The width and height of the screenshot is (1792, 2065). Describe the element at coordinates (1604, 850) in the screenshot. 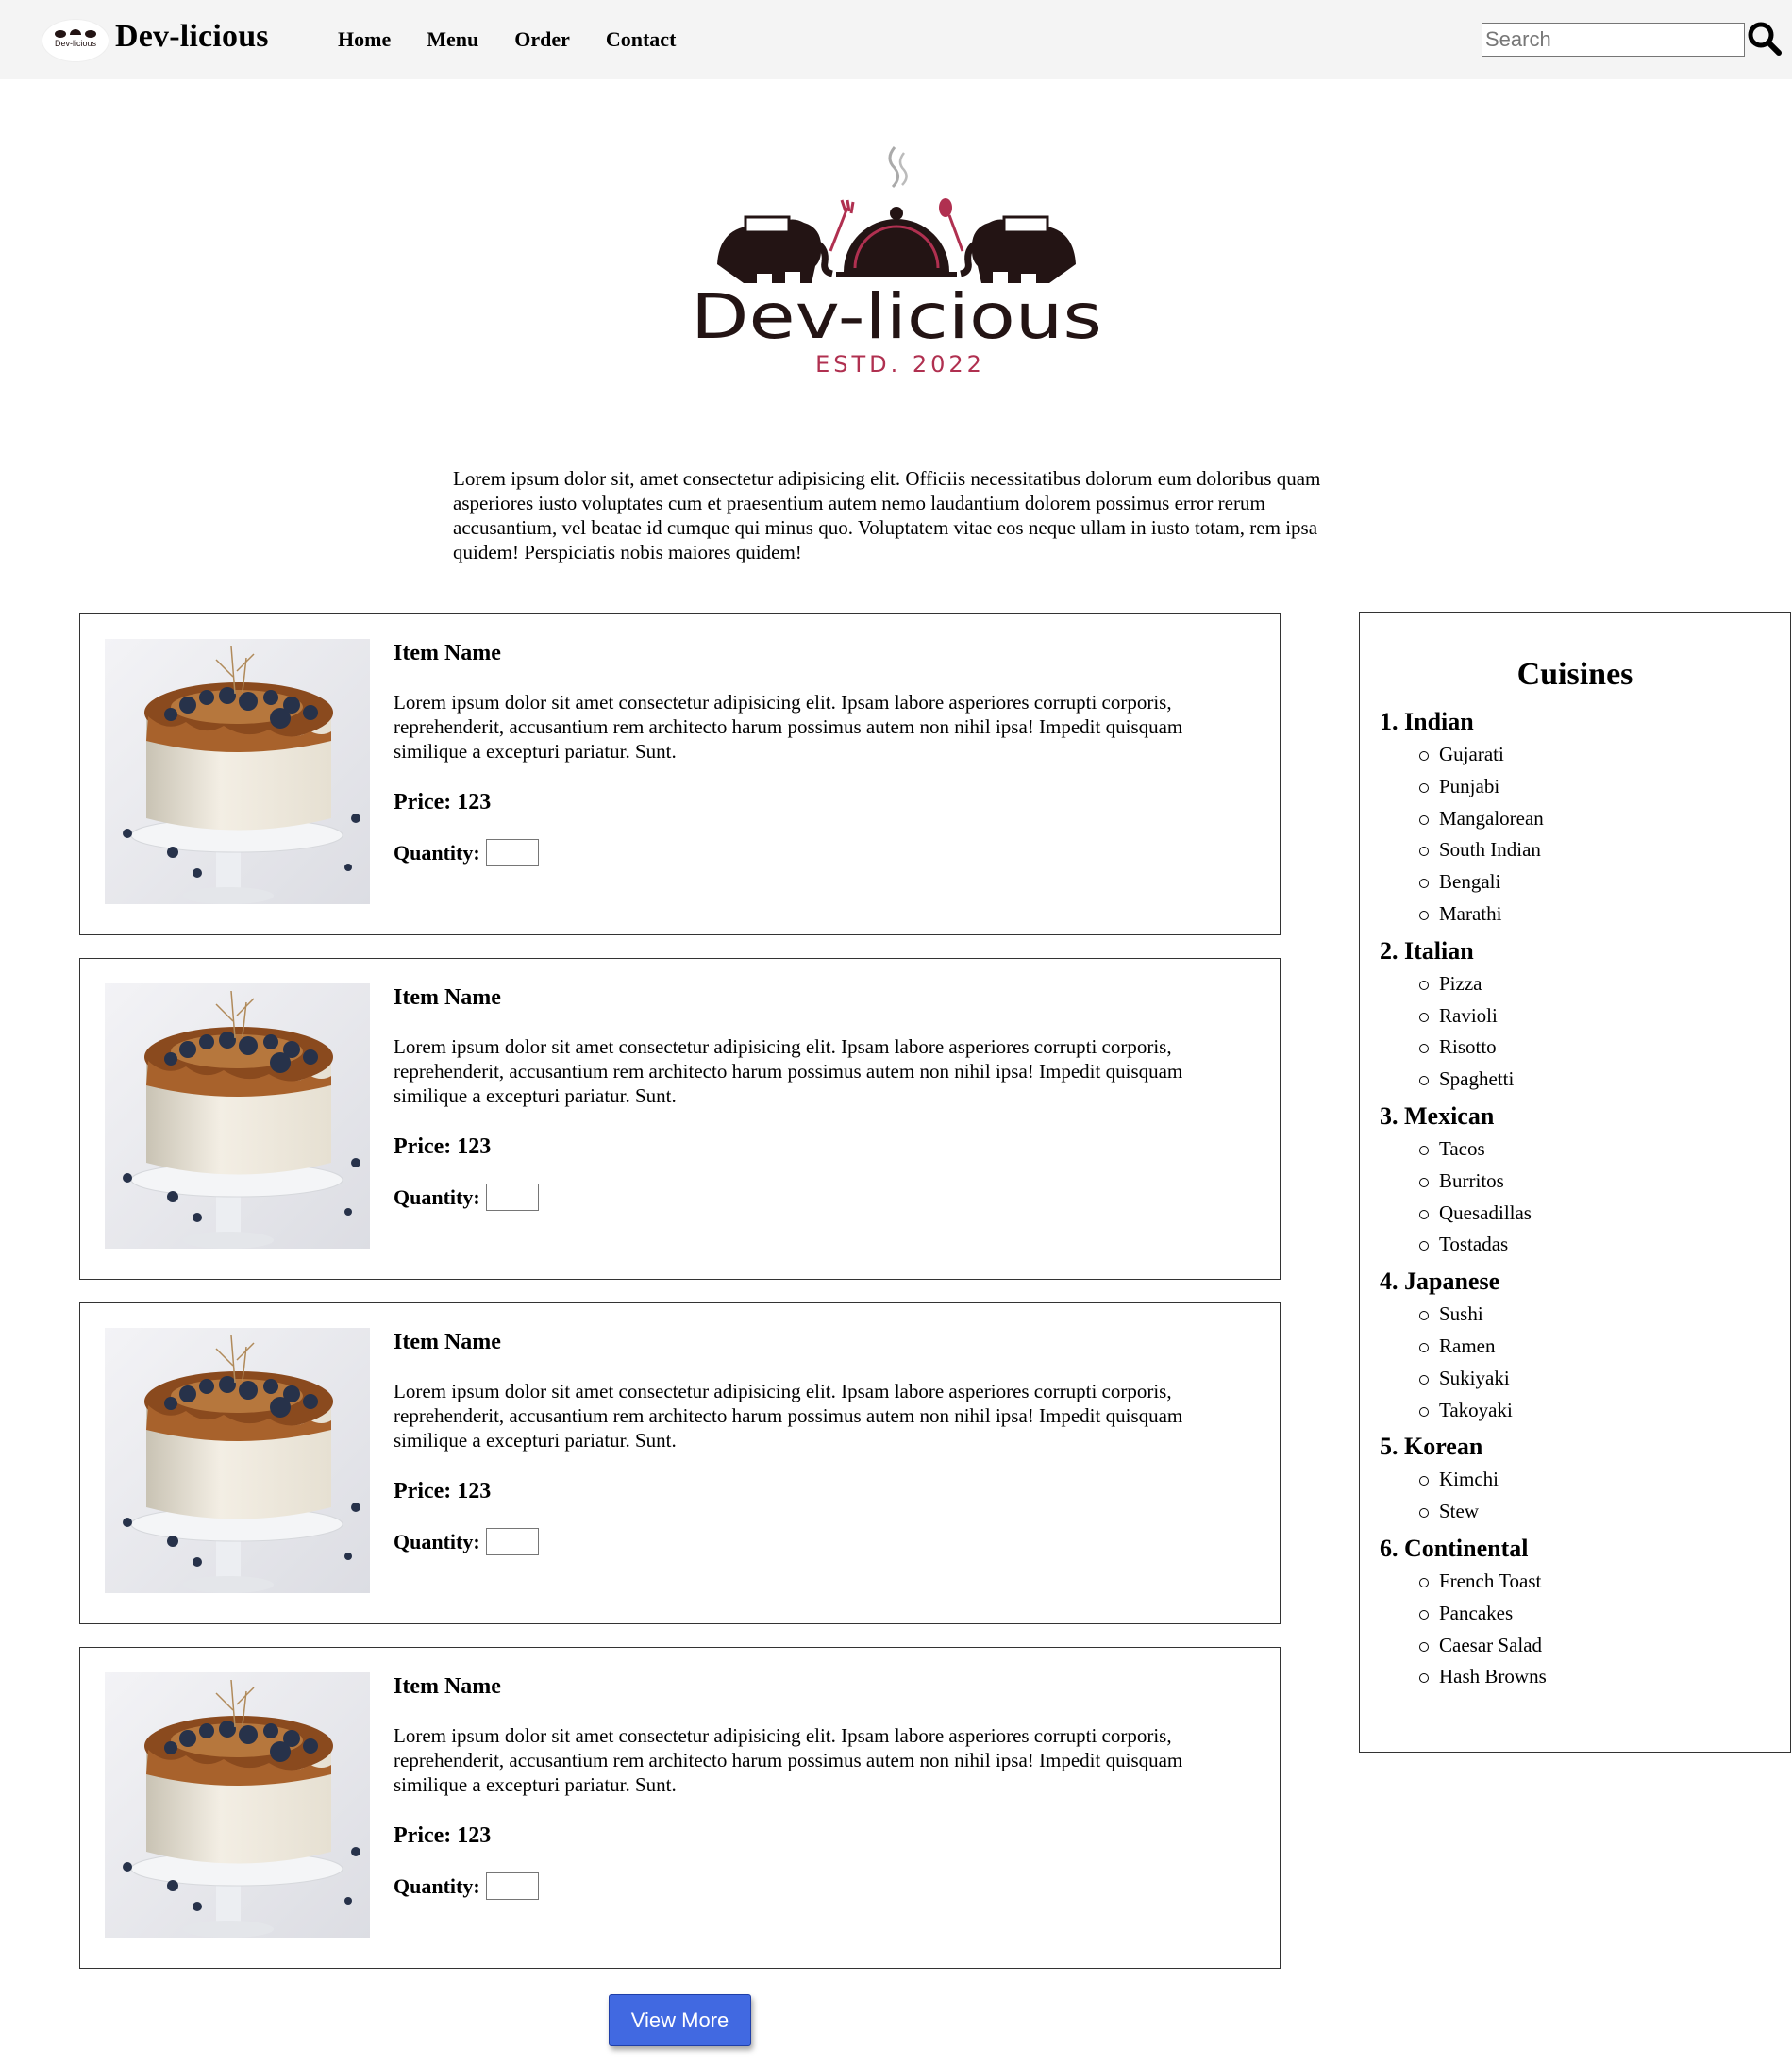

I see `dish-item: South Indian` at that location.